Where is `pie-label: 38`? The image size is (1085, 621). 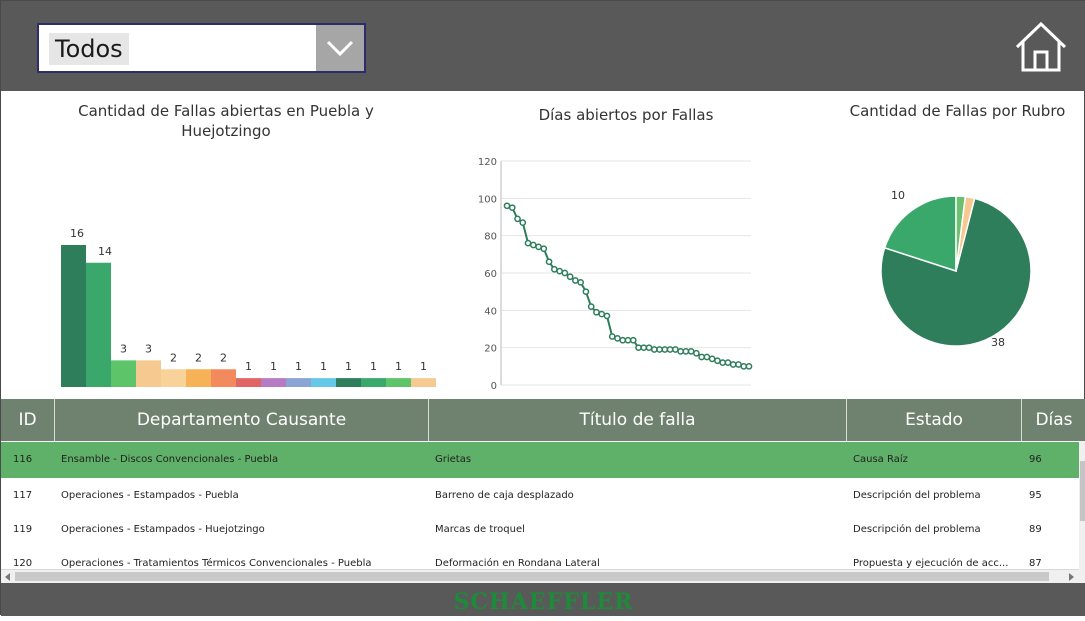
pie-label: 38 is located at coordinates (998, 342).